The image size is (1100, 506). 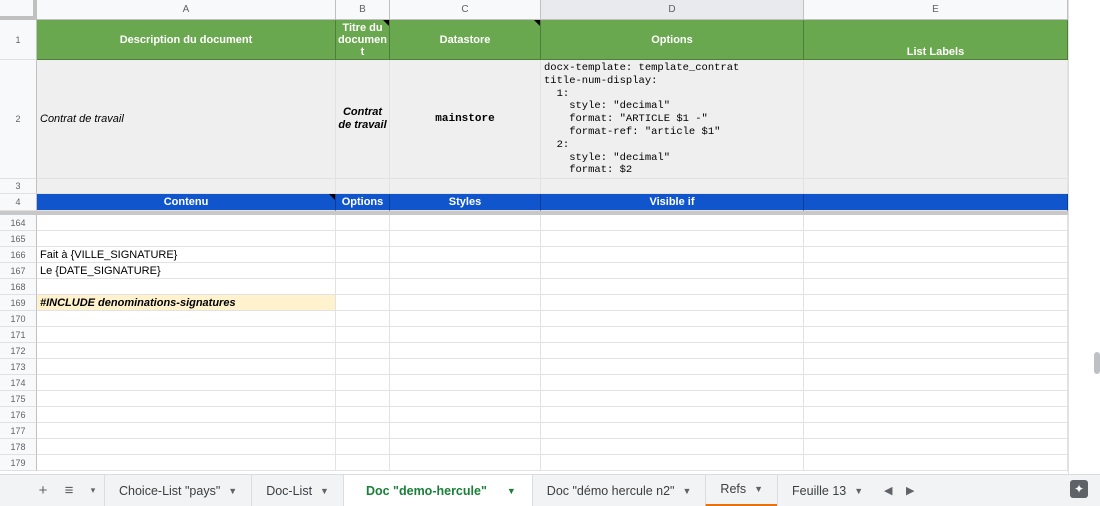 What do you see at coordinates (18, 399) in the screenshot?
I see `row-header: 175` at bounding box center [18, 399].